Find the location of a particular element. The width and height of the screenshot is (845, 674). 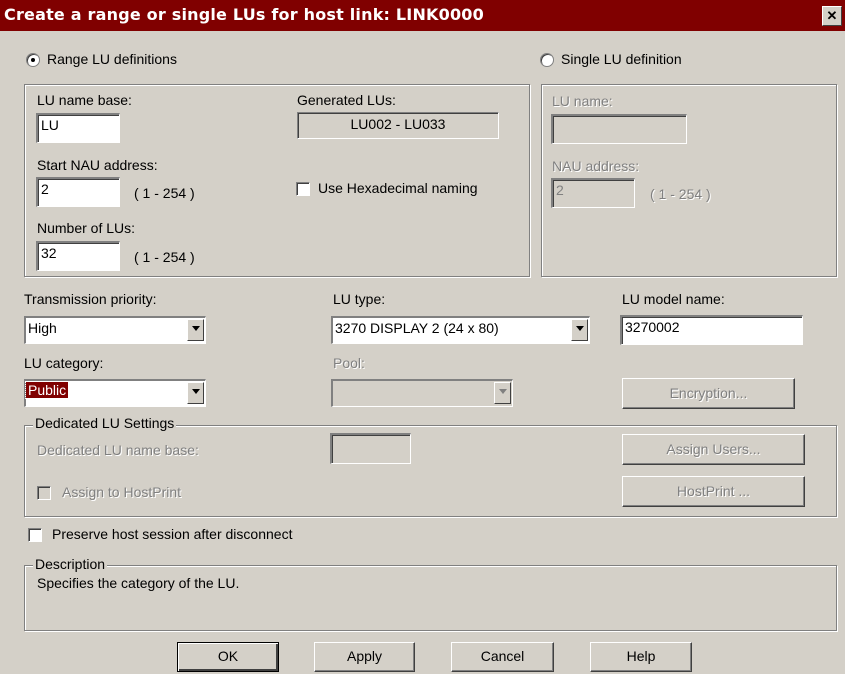

preserve-session-label: Preserve host session after disconnect is located at coordinates (172, 534).